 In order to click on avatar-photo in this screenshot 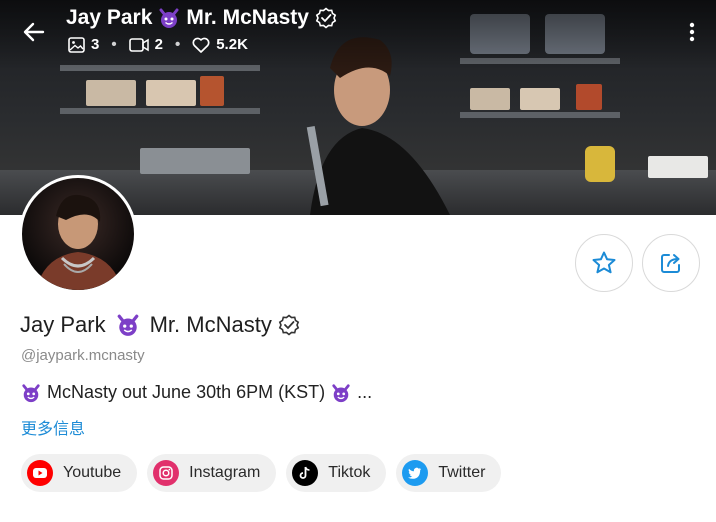, I will do `click(79, 242)`.